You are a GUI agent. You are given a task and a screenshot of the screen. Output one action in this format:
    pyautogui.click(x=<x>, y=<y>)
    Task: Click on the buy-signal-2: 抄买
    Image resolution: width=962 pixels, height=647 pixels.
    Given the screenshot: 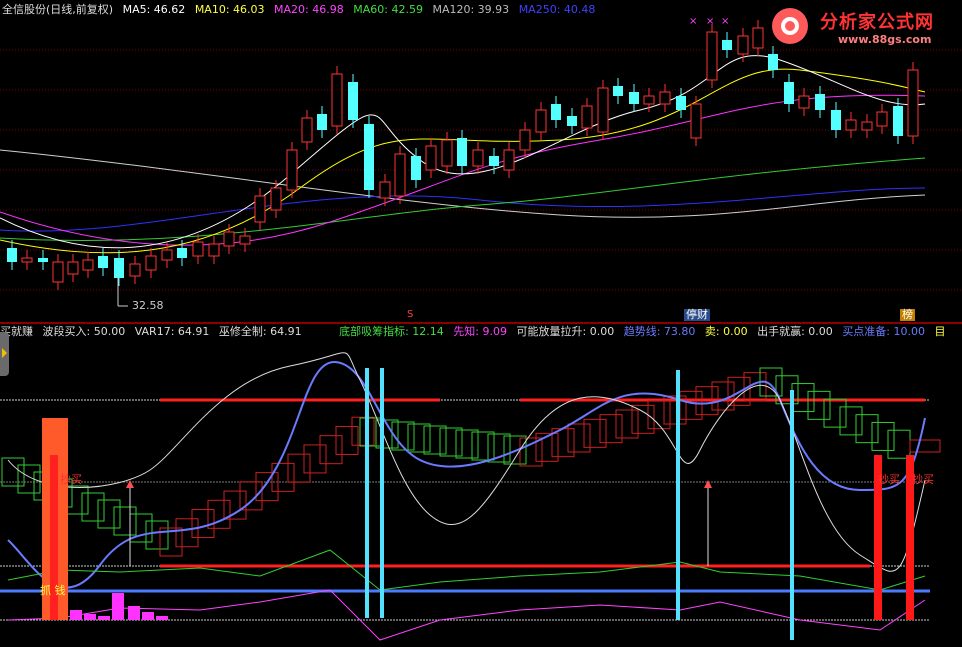 What is the action you would take?
    pyautogui.click(x=889, y=480)
    